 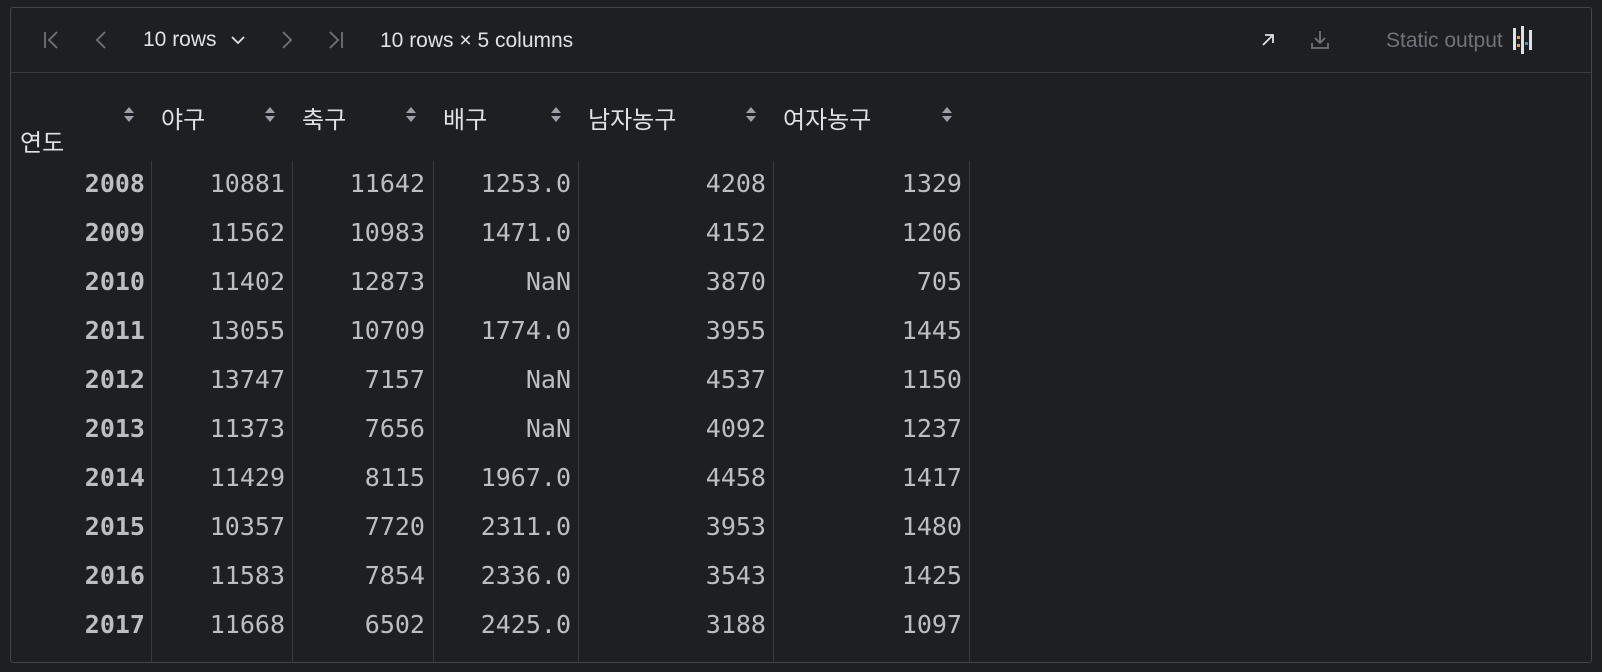 What do you see at coordinates (1268, 40) in the screenshot?
I see `open-in-new-icon` at bounding box center [1268, 40].